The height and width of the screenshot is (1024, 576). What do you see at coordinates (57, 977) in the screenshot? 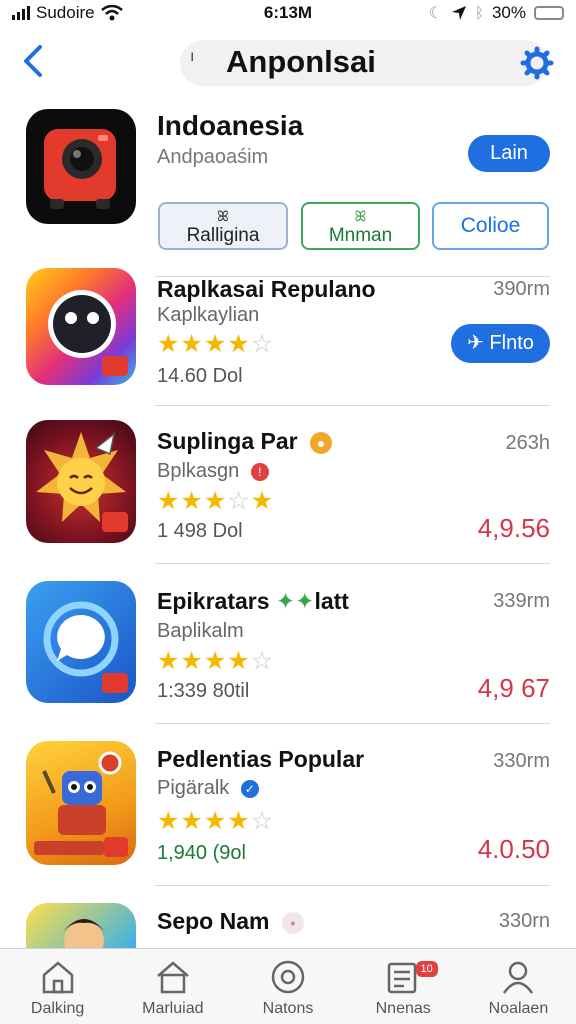
I see `home-icon` at bounding box center [57, 977].